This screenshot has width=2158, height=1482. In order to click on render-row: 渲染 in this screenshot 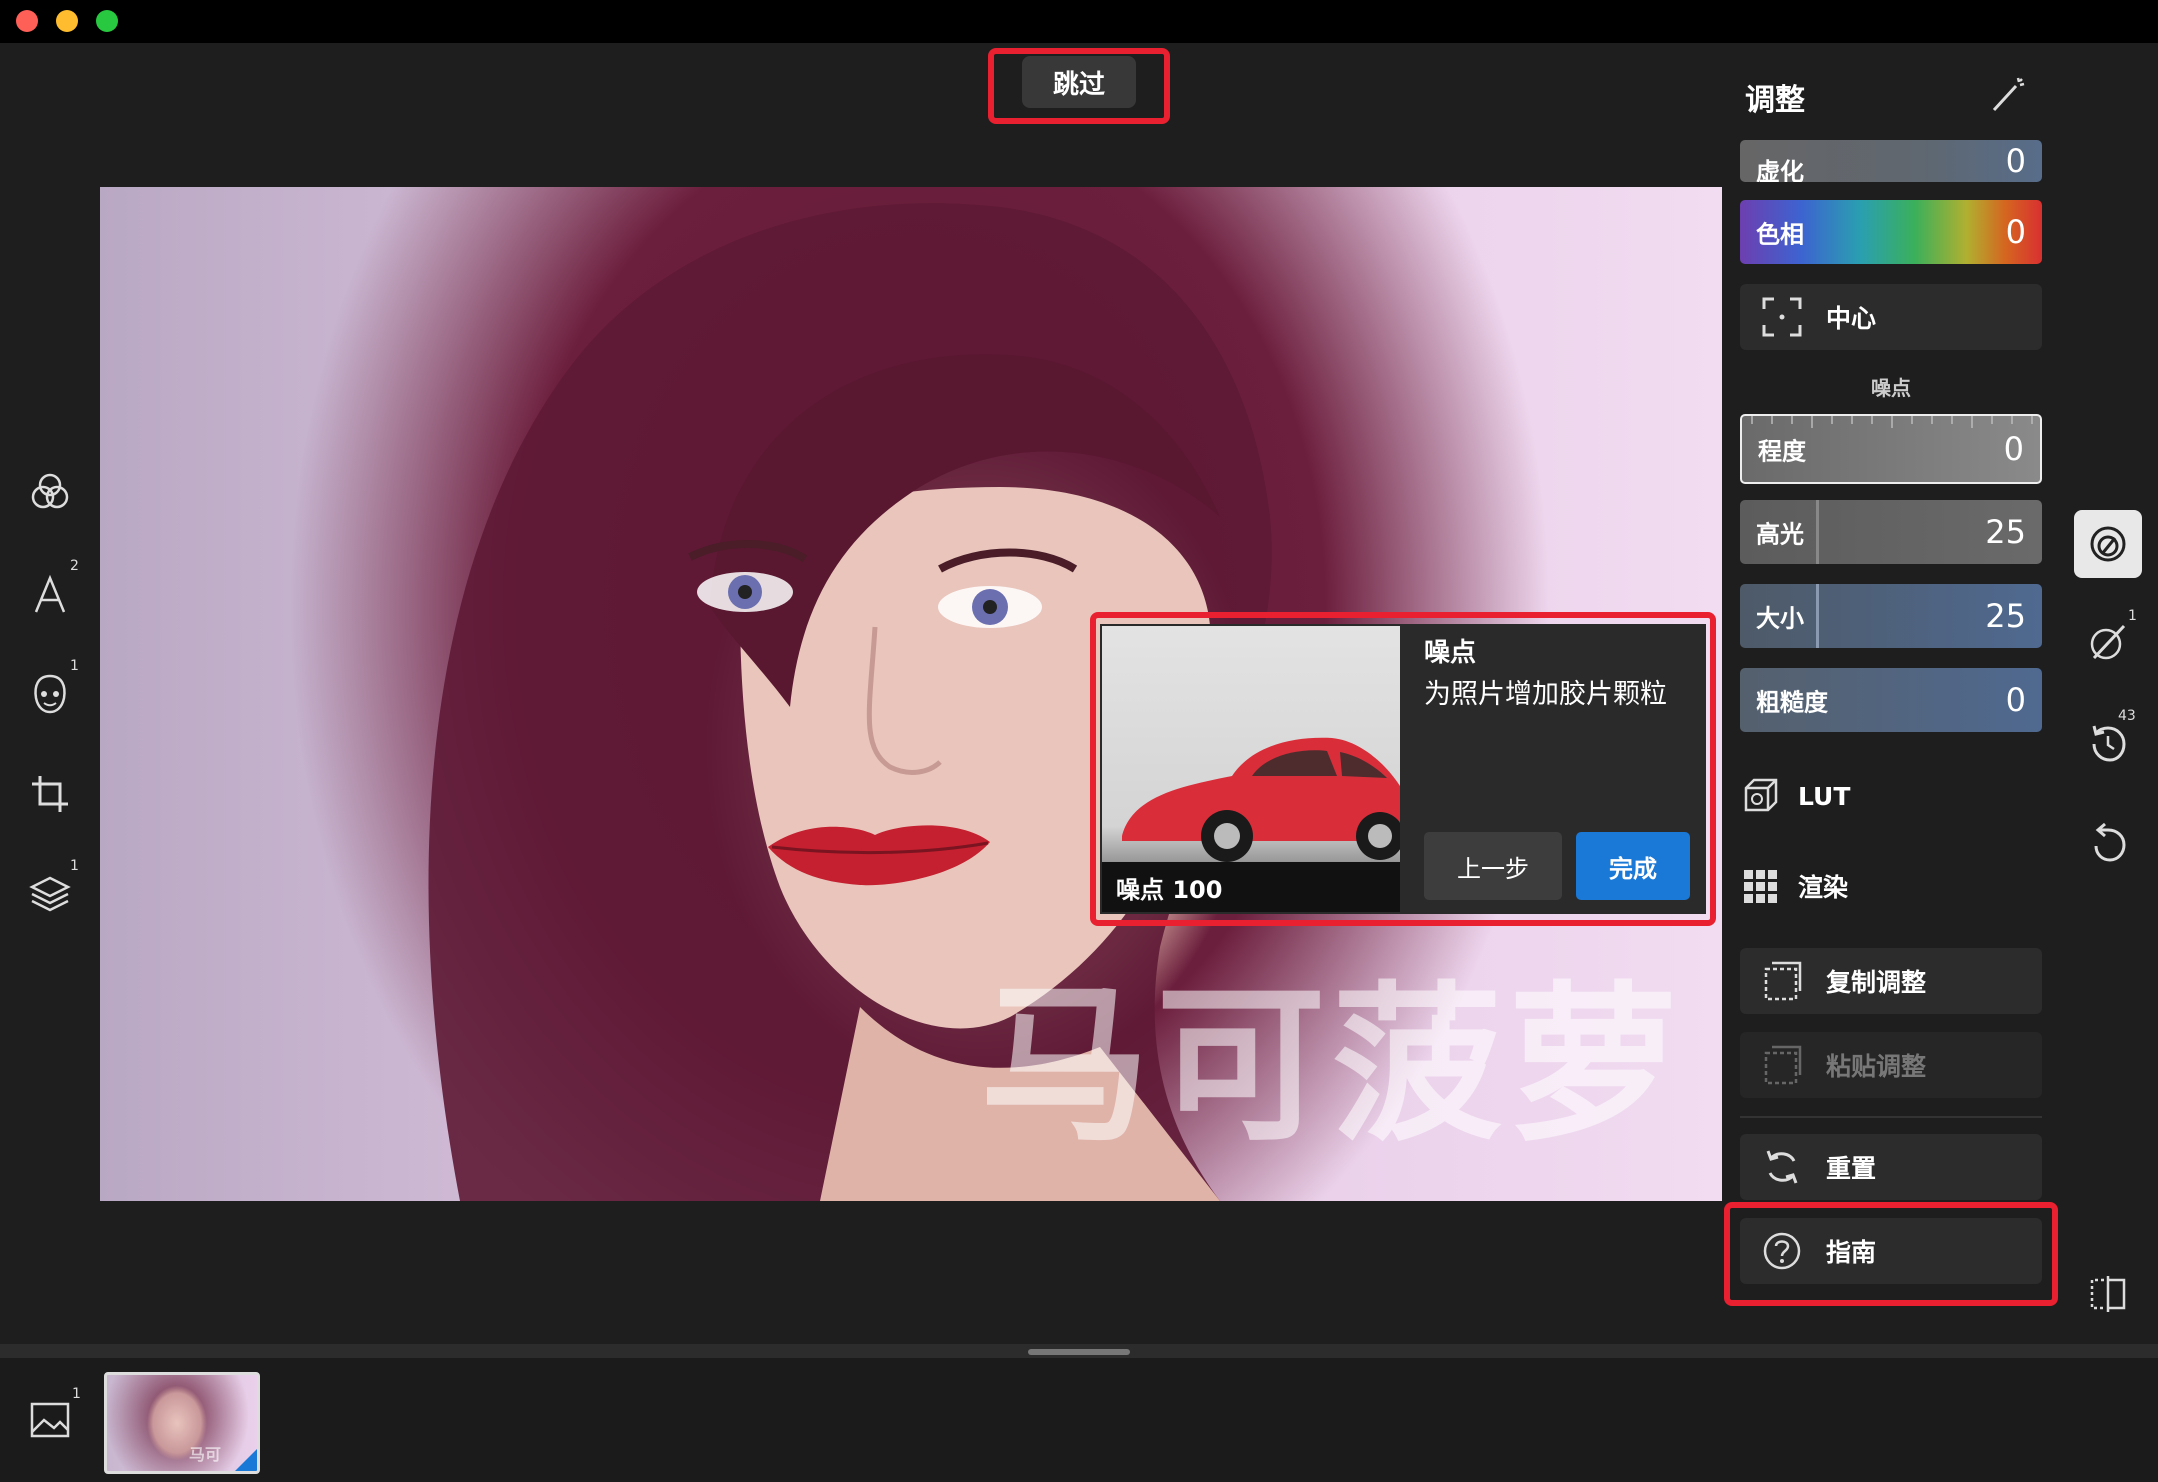, I will do `click(1794, 886)`.